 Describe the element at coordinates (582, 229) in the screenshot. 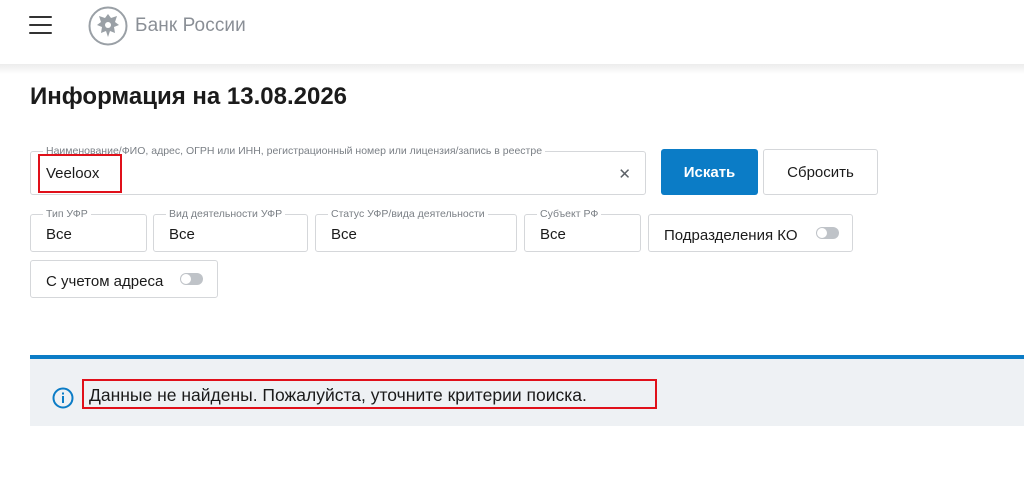

I see `filter-region-select: Субъект РФ Все` at that location.